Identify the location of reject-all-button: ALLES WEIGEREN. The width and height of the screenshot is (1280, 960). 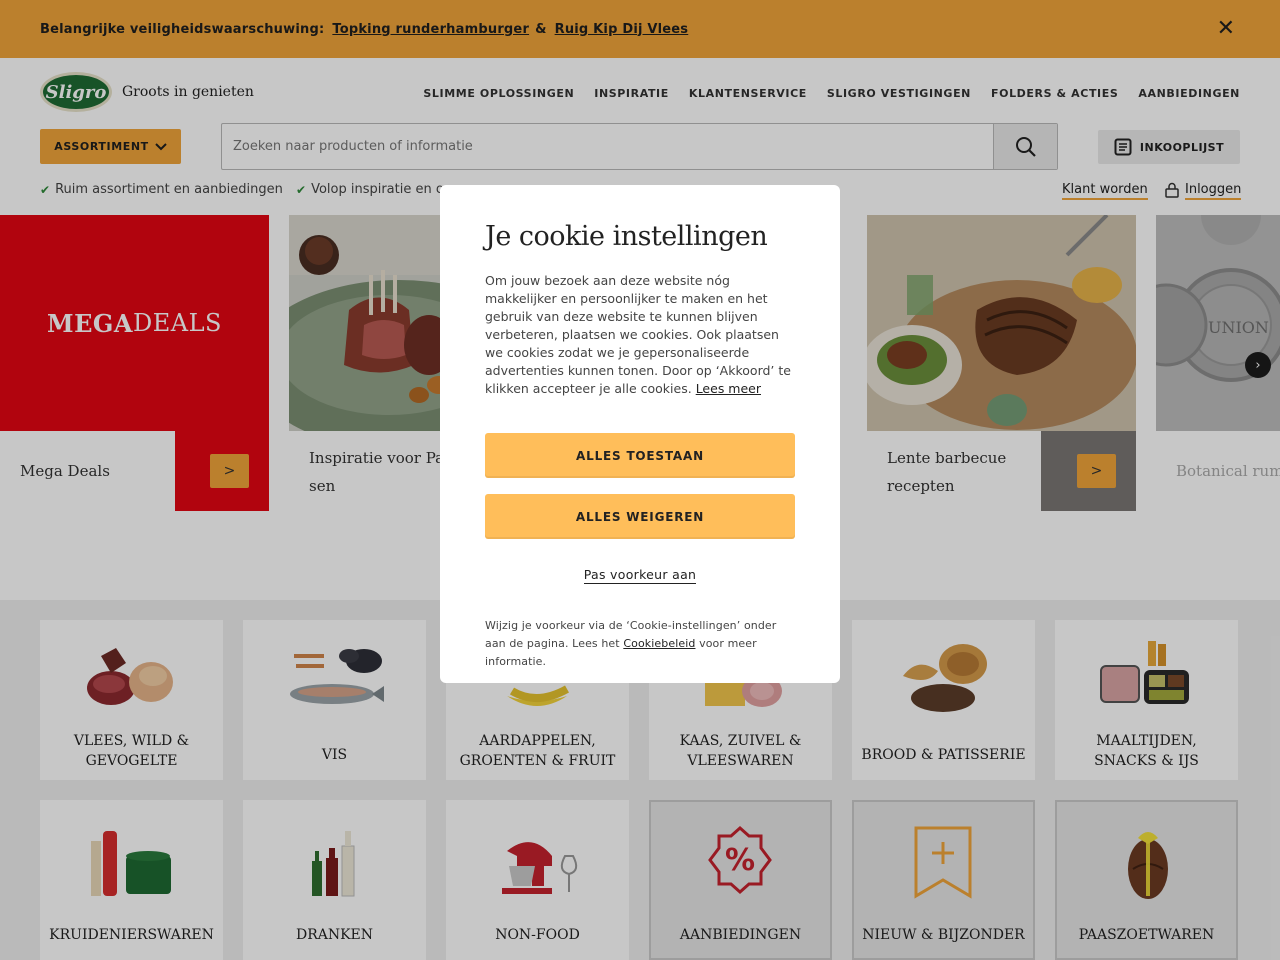
(640, 516).